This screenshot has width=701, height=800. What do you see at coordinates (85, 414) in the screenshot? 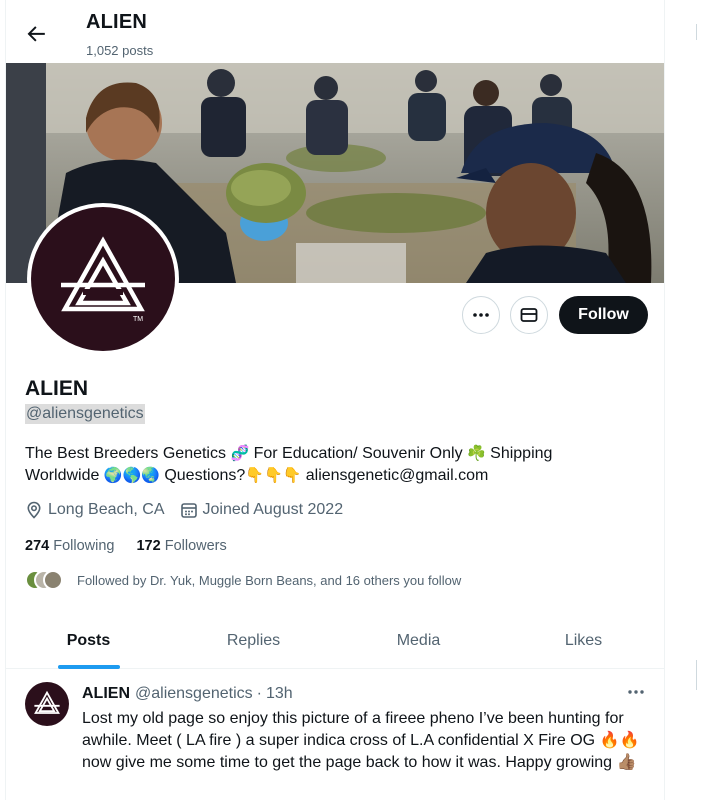
I see `profile-handle: @aliensgenetics` at bounding box center [85, 414].